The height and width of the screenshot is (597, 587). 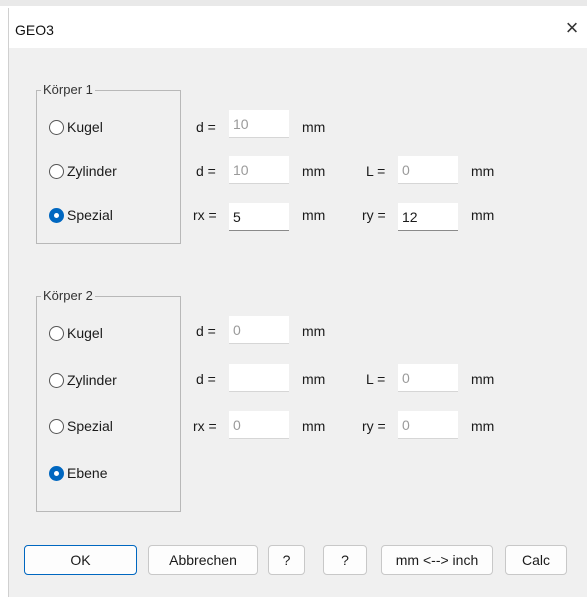 I want to click on k1-spezial-rx-field, so click(x=259, y=217).